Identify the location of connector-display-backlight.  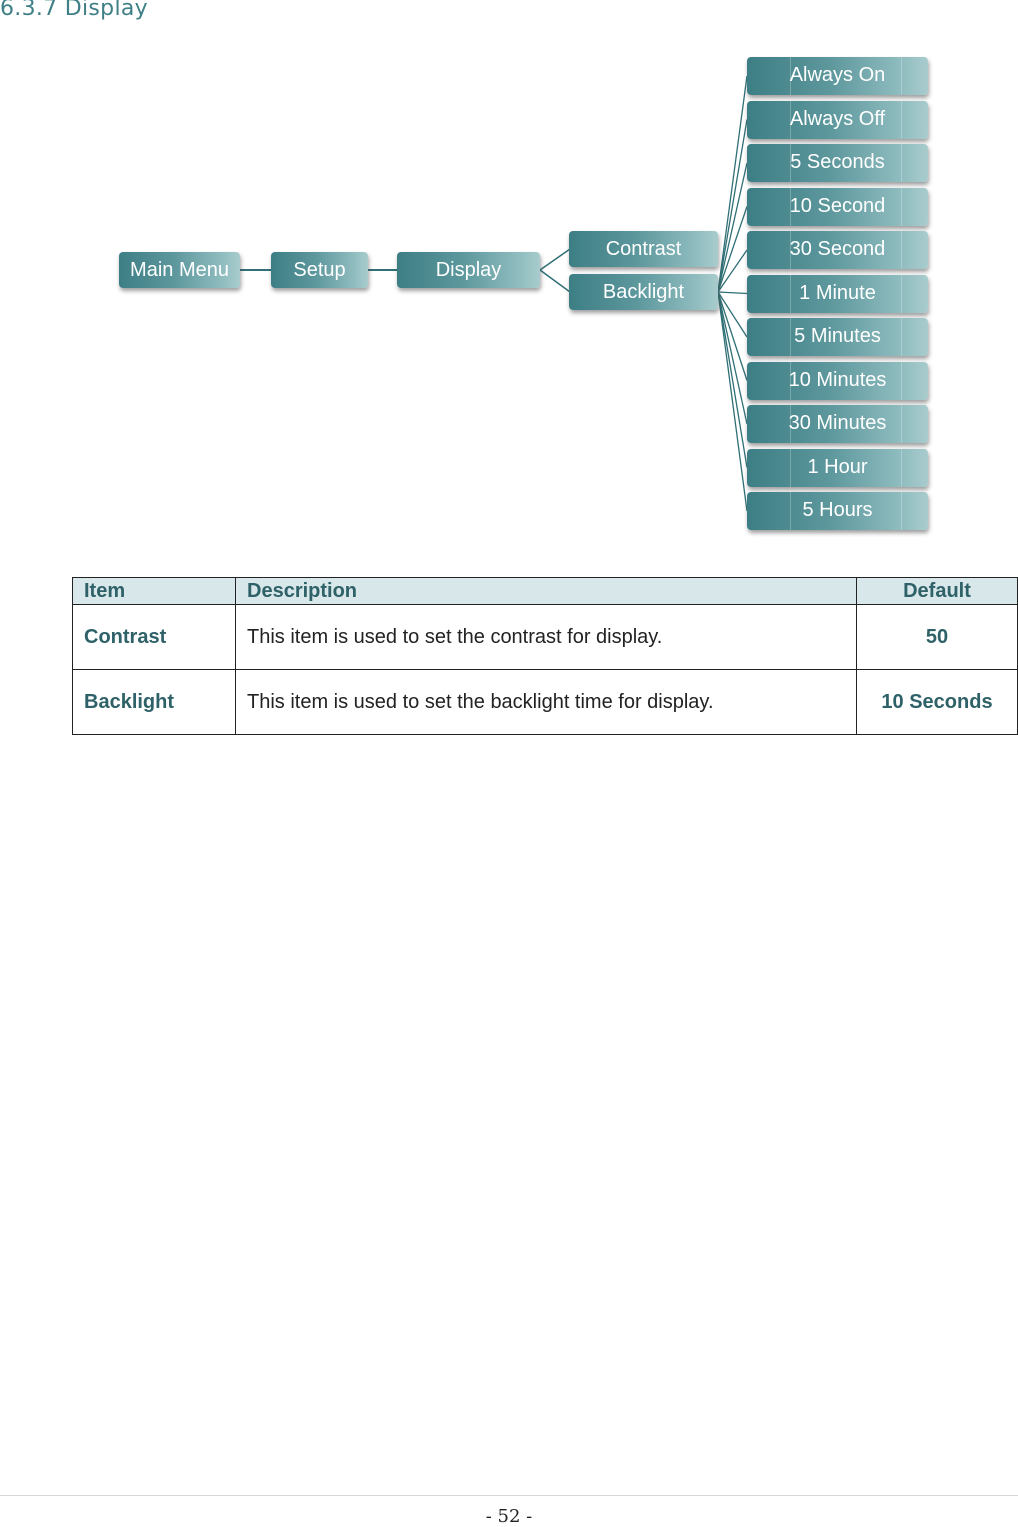
(555, 281).